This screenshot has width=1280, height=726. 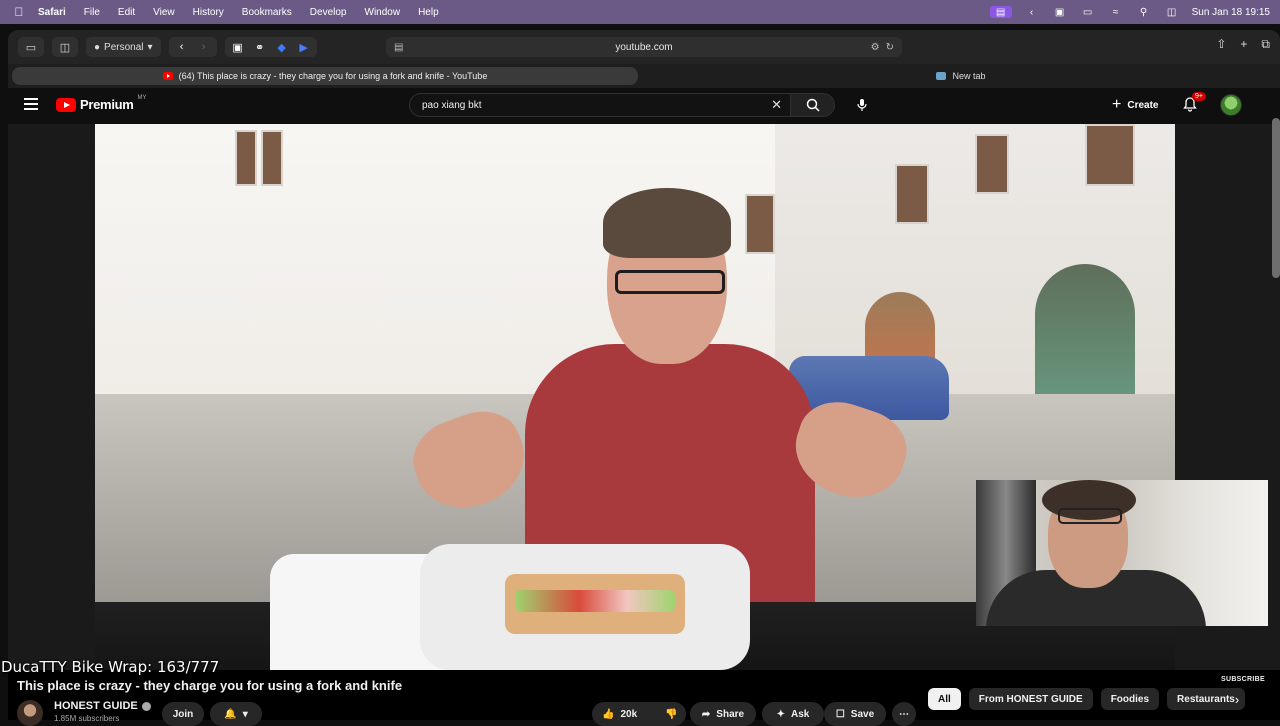 I want to click on join-label: Join, so click(x=183, y=714).